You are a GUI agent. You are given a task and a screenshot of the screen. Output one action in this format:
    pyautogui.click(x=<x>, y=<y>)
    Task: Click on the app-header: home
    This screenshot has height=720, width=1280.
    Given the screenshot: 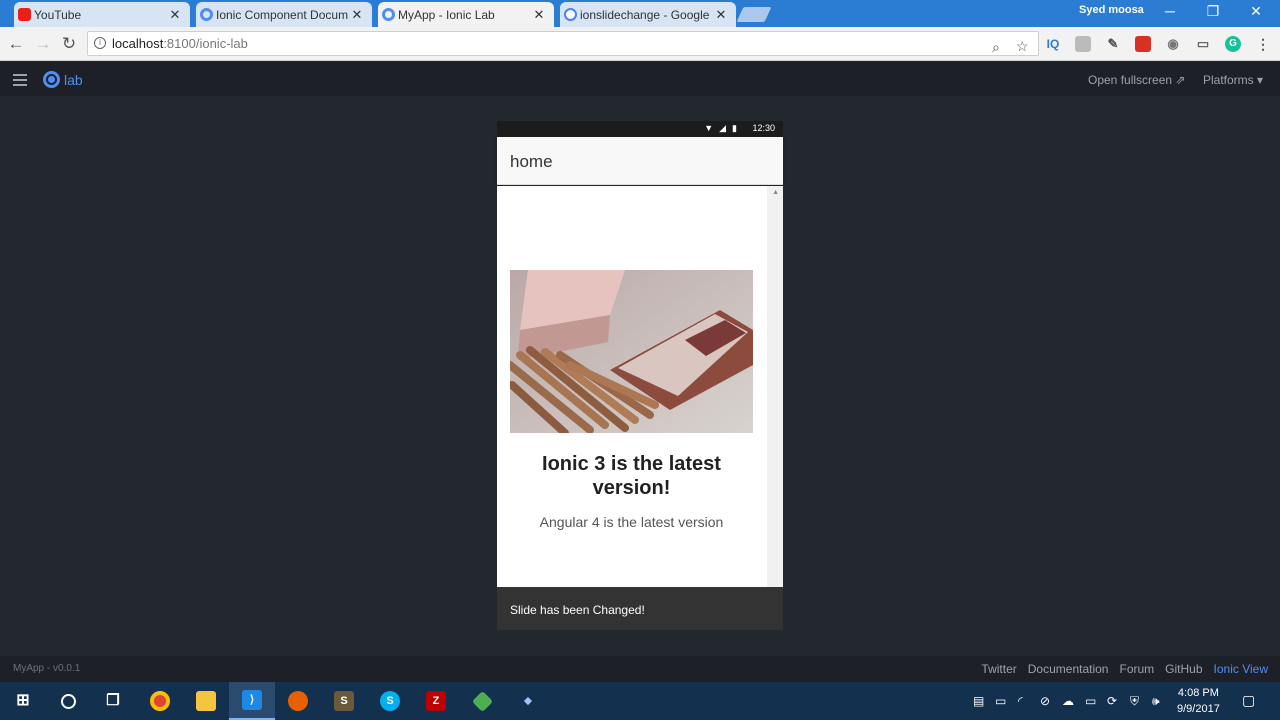 What is the action you would take?
    pyautogui.click(x=640, y=161)
    